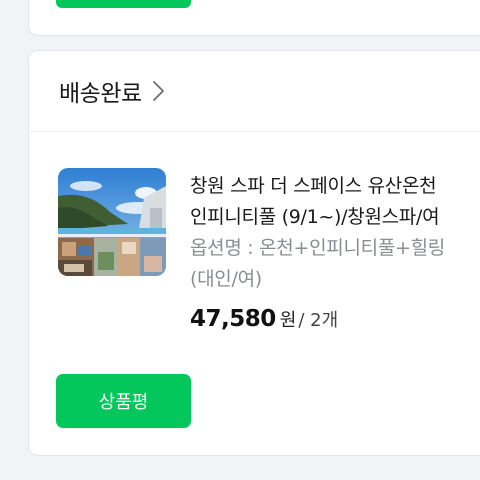 This screenshot has width=480, height=480. What do you see at coordinates (123, 401) in the screenshot?
I see `write-review-button: 상품평` at bounding box center [123, 401].